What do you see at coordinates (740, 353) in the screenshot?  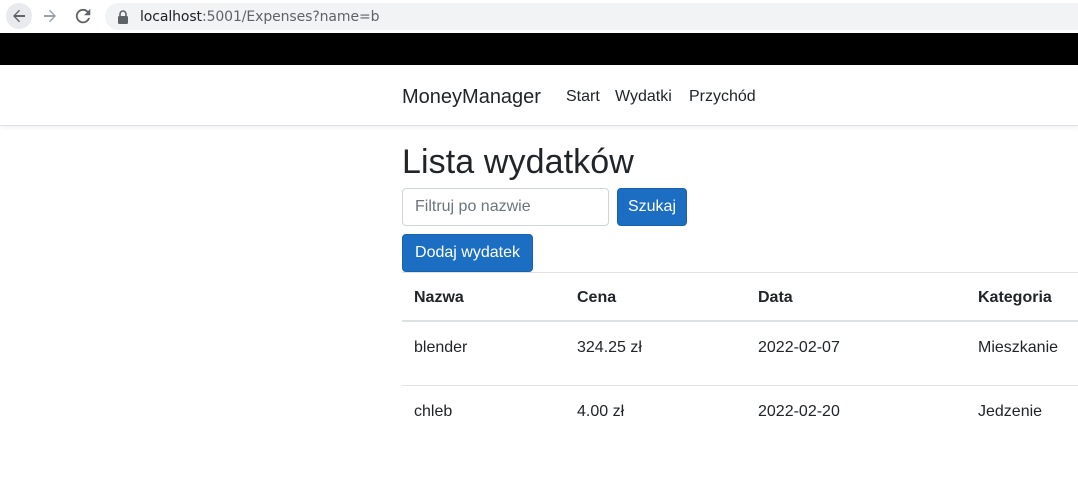 I see `table-row: blender 324.25 zł 2022-02-07 Mieszkanie` at bounding box center [740, 353].